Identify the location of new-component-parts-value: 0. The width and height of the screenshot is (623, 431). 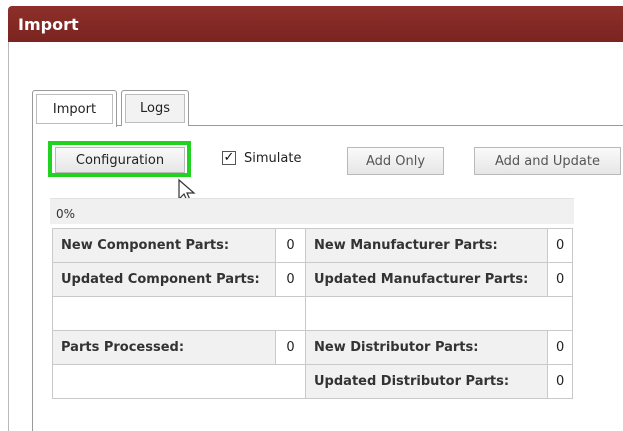
(290, 245).